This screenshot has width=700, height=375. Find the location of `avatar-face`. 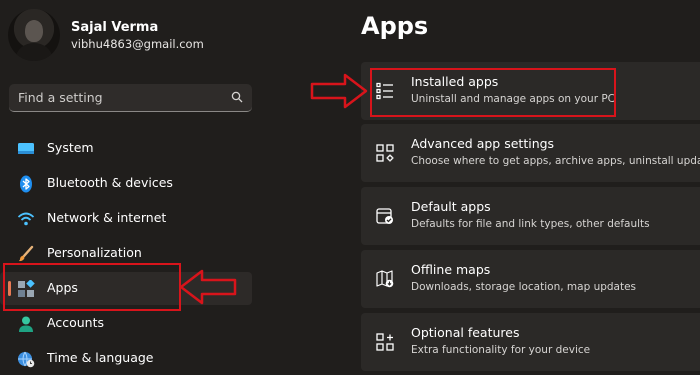

avatar-face is located at coordinates (34, 31).